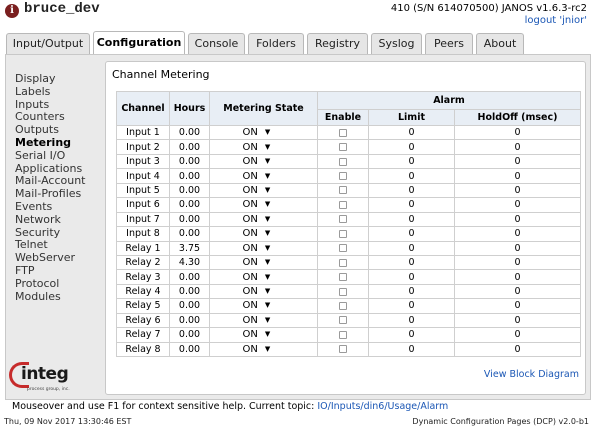 This screenshot has width=593, height=427. I want to click on sidebar-item-display: Display, so click(60, 79).